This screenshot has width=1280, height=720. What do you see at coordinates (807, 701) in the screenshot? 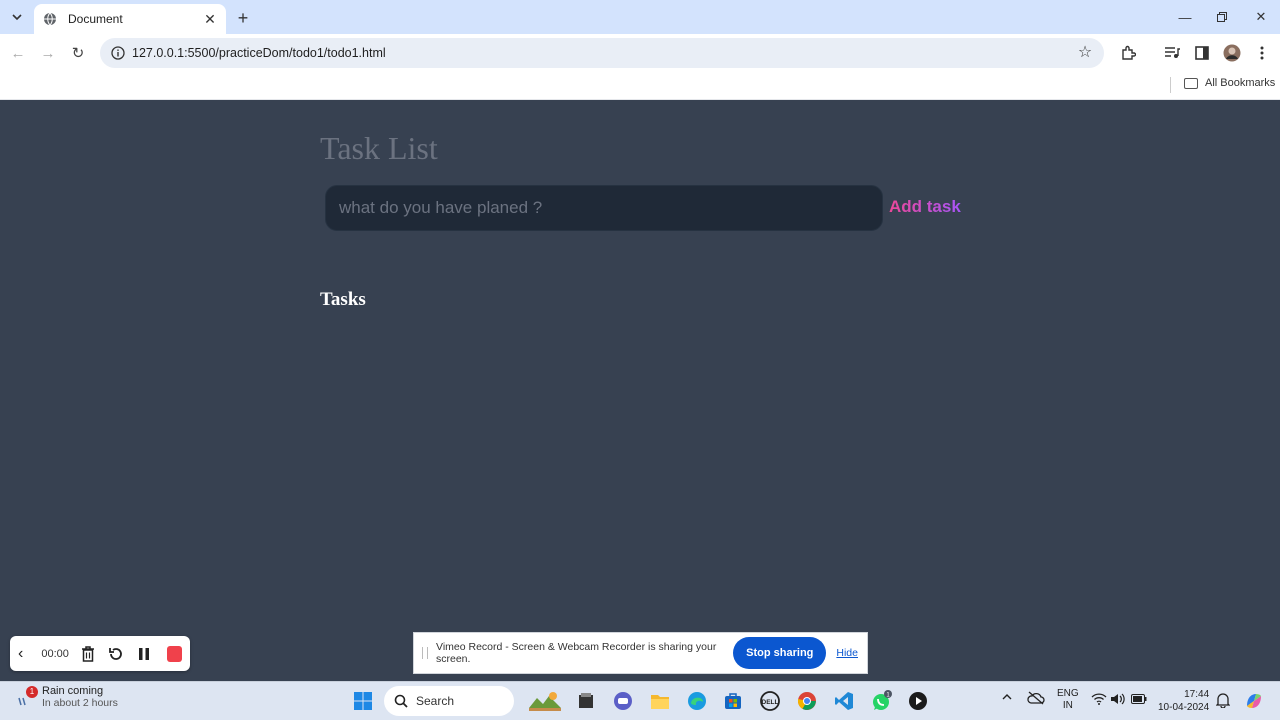
I see `chrome-icon` at bounding box center [807, 701].